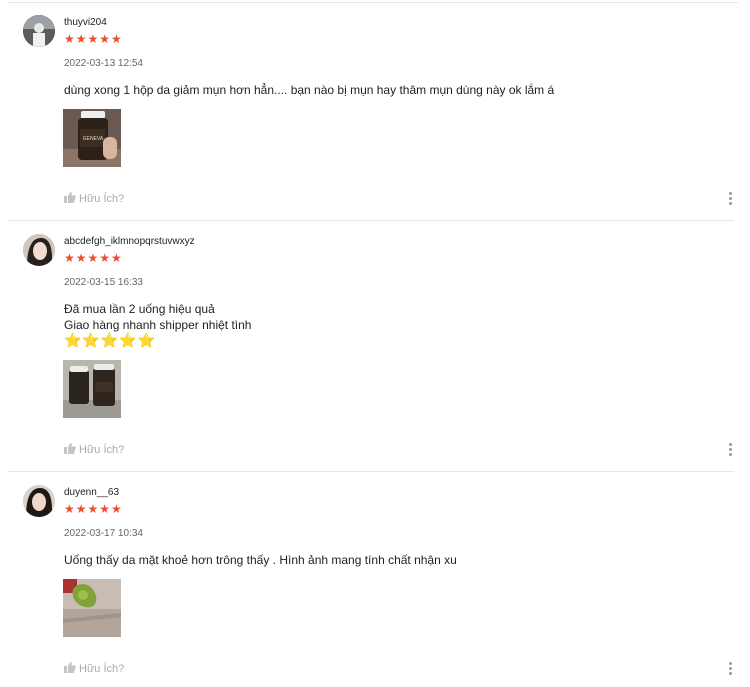  I want to click on reviewer-name: thuyvi204, so click(85, 22).